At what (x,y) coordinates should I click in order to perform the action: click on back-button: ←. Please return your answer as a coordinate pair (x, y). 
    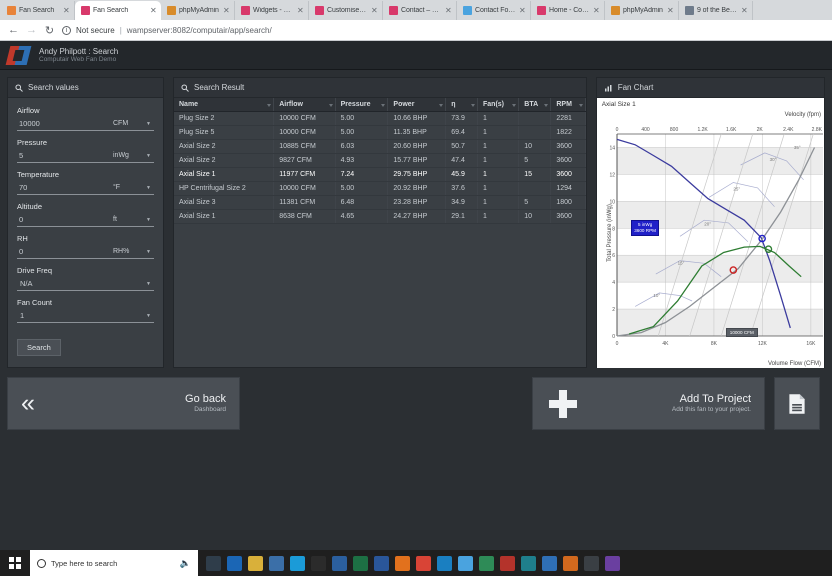
    Looking at the image, I should click on (13, 30).